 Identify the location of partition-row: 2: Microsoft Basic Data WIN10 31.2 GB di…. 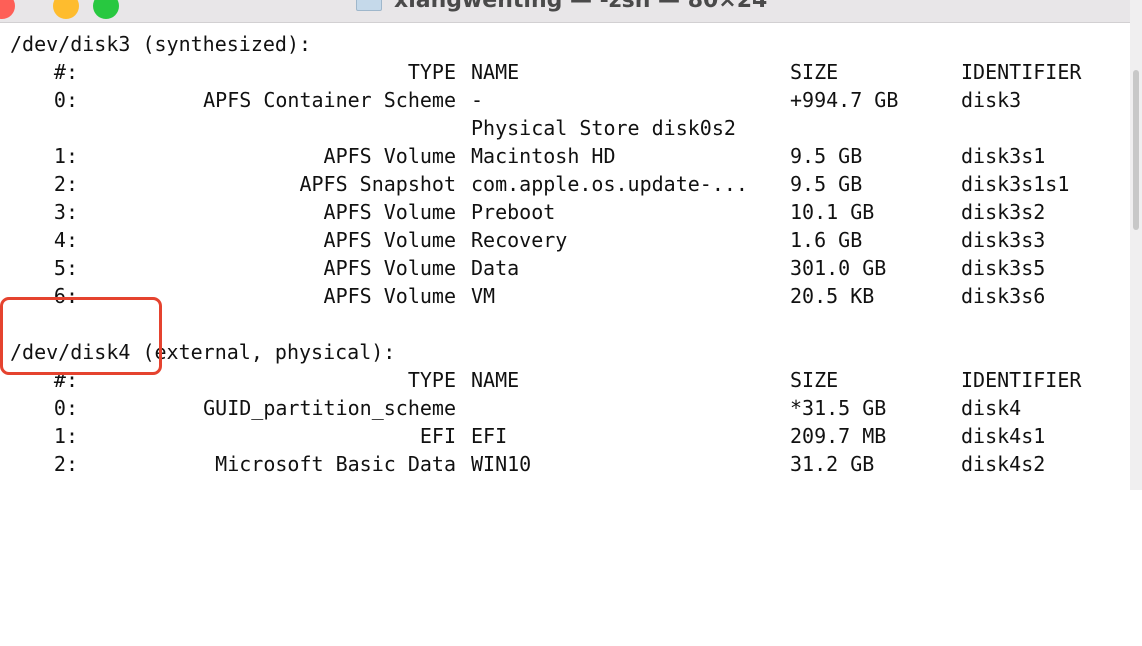
(570, 464).